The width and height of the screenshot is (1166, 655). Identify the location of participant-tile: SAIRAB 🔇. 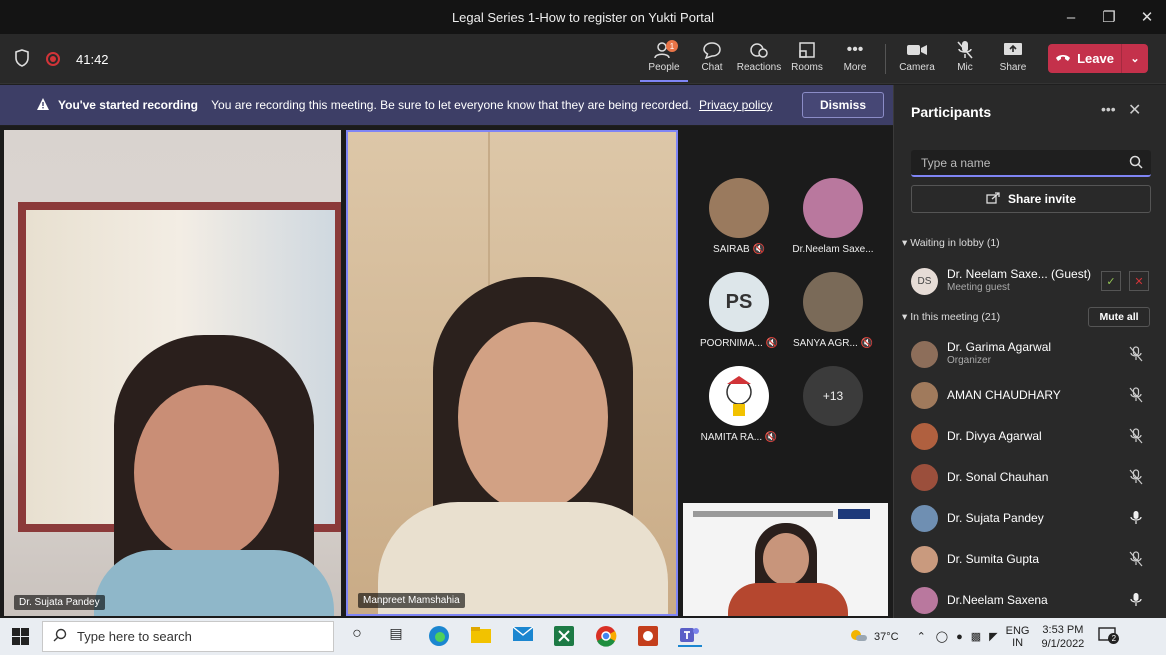
(739, 216).